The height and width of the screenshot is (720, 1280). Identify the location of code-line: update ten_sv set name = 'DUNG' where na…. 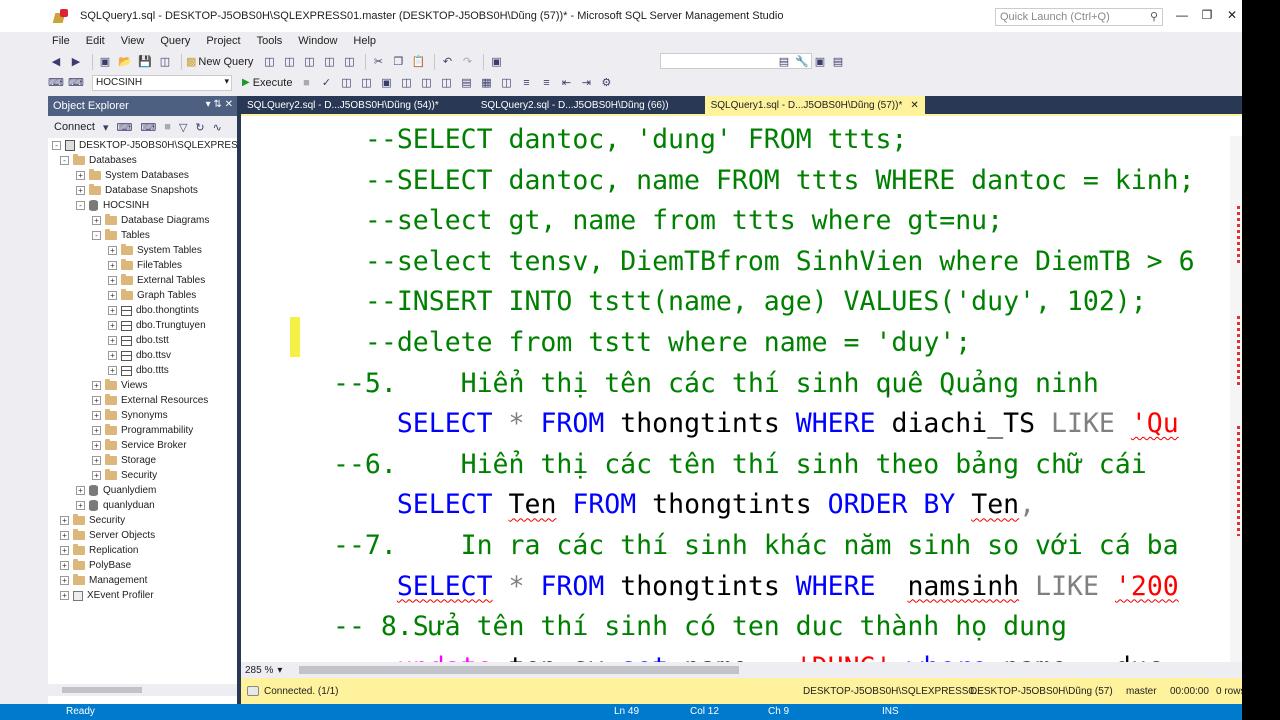
(764, 655).